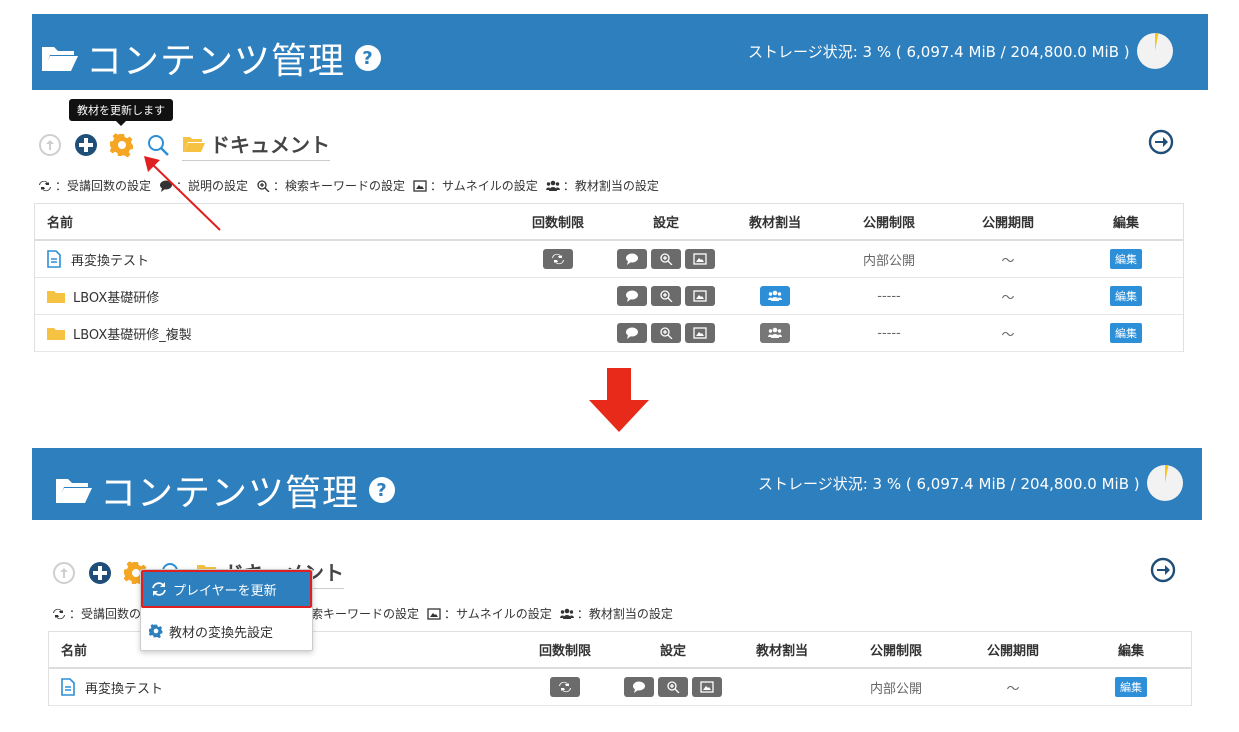 This screenshot has height=732, width=1239. I want to click on column-header: 設定, so click(673, 651).